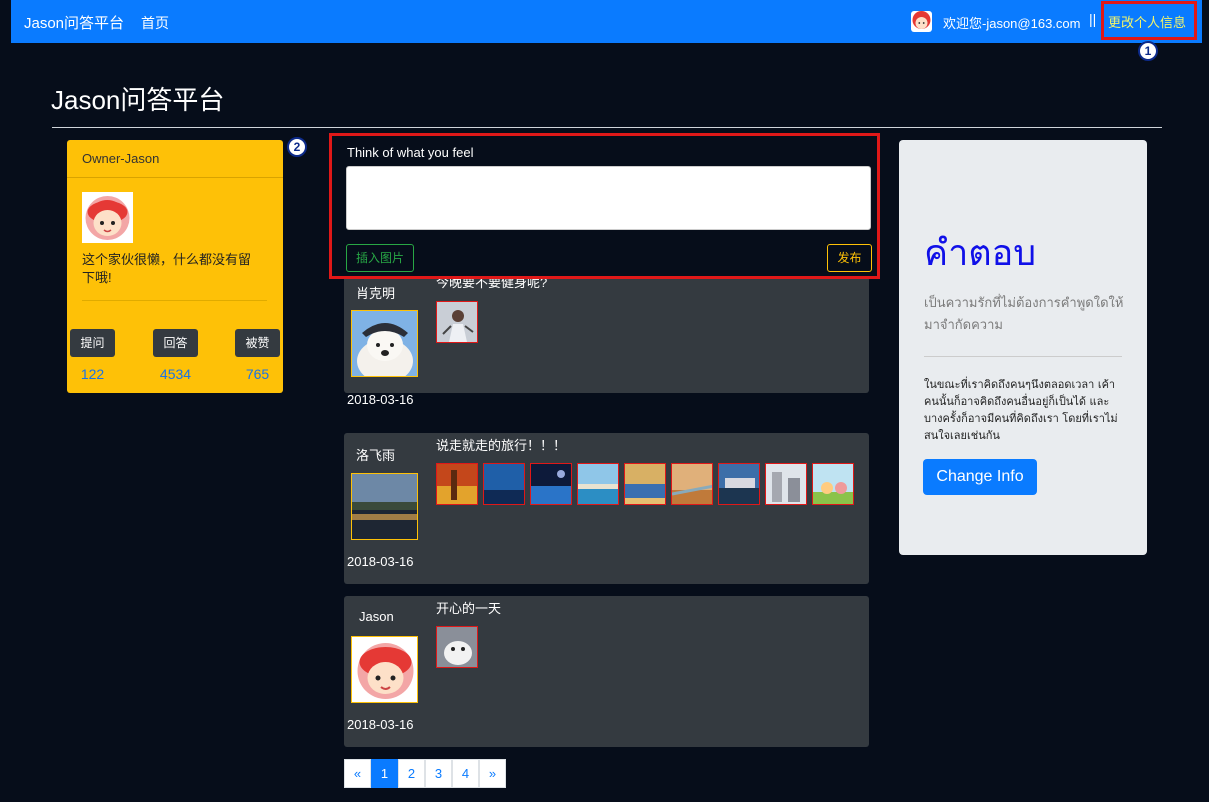 The height and width of the screenshot is (802, 1209). I want to click on jumbotron-title: คำตอบ, so click(980, 253).